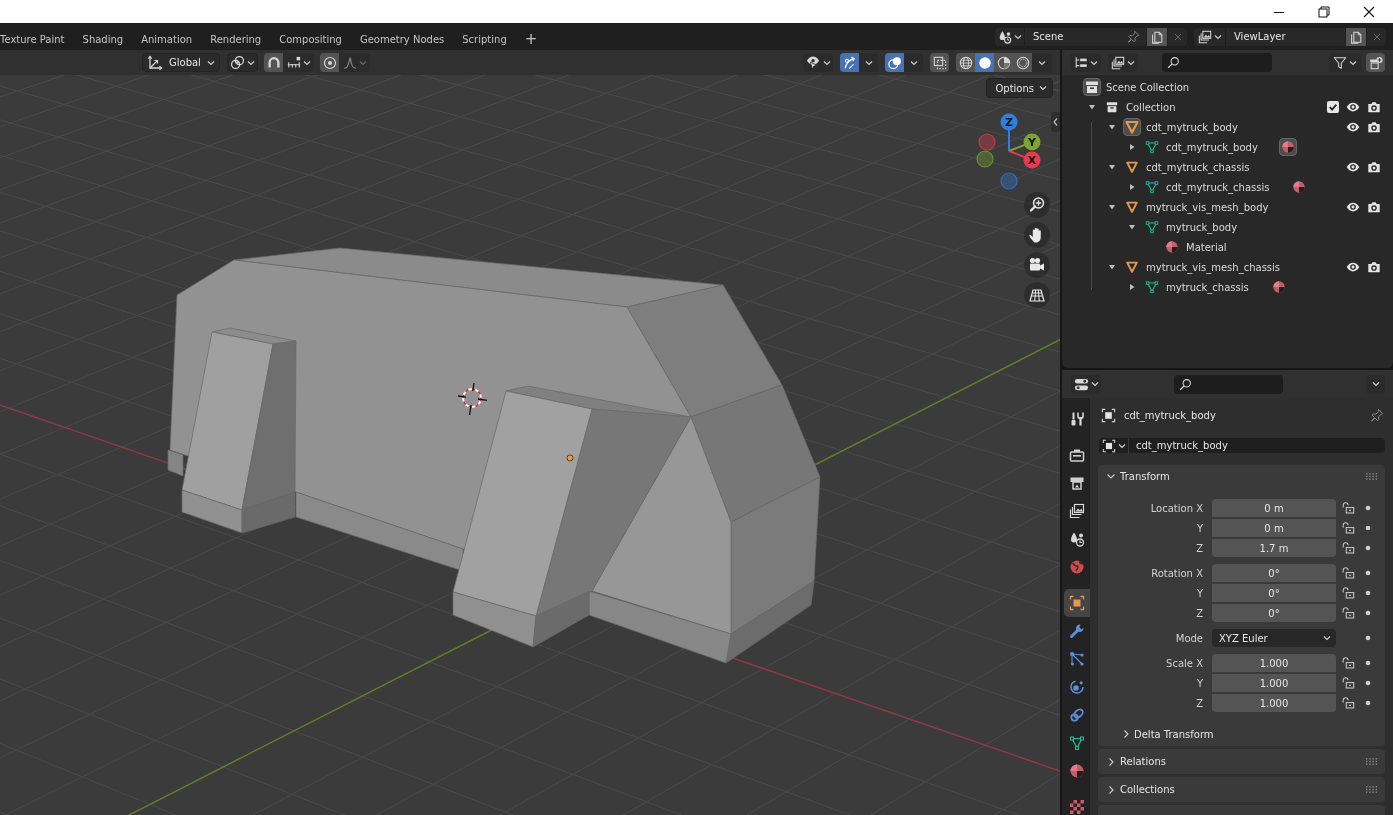 This screenshot has height=815, width=1393. What do you see at coordinates (1274, 548) in the screenshot?
I see `number-field: 1.7 m` at bounding box center [1274, 548].